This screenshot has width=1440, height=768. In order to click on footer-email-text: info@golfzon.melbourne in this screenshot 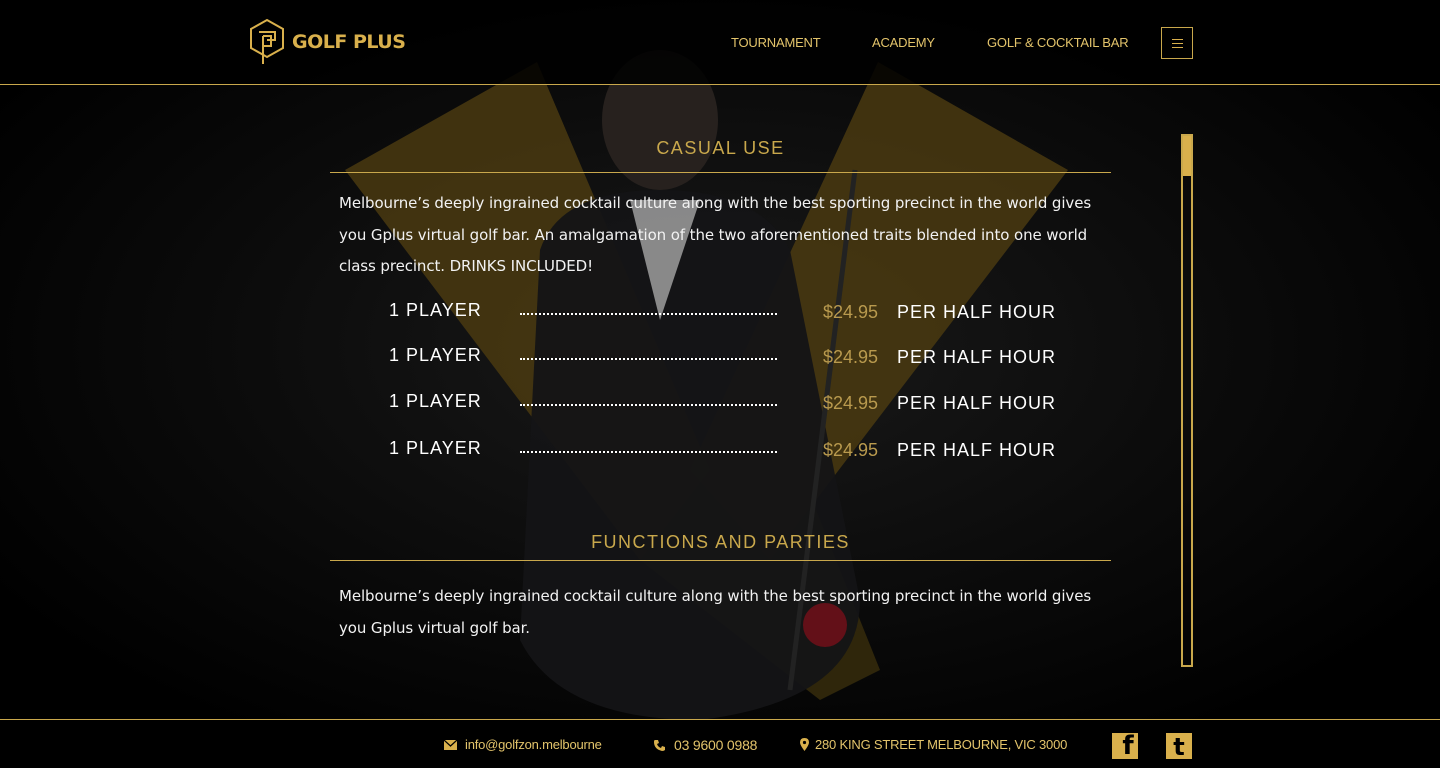, I will do `click(533, 744)`.